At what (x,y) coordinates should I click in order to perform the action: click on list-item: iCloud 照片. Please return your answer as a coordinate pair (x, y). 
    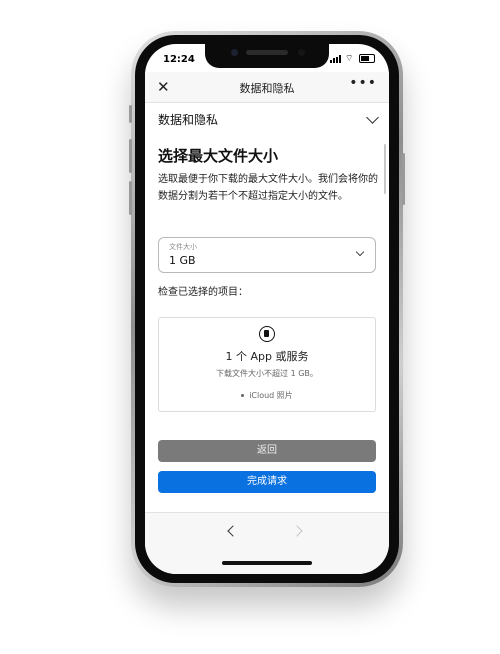
    Looking at the image, I should click on (267, 395).